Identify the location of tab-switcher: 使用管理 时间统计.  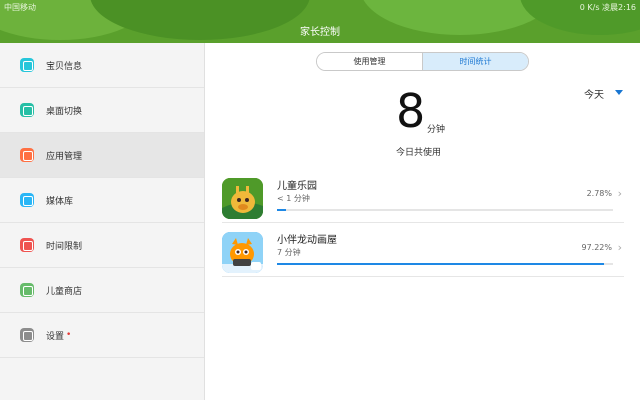
(422, 61).